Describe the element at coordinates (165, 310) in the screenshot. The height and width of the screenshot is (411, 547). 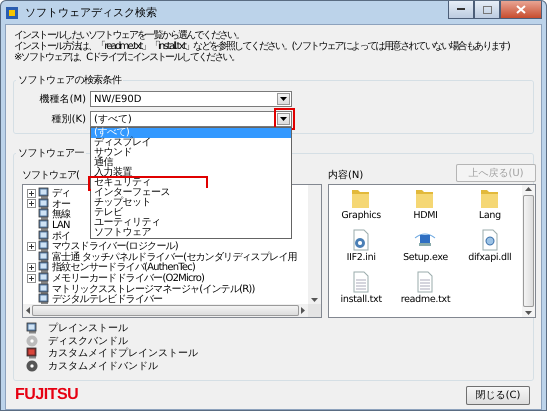
I see `horizontal-scrollbar` at that location.